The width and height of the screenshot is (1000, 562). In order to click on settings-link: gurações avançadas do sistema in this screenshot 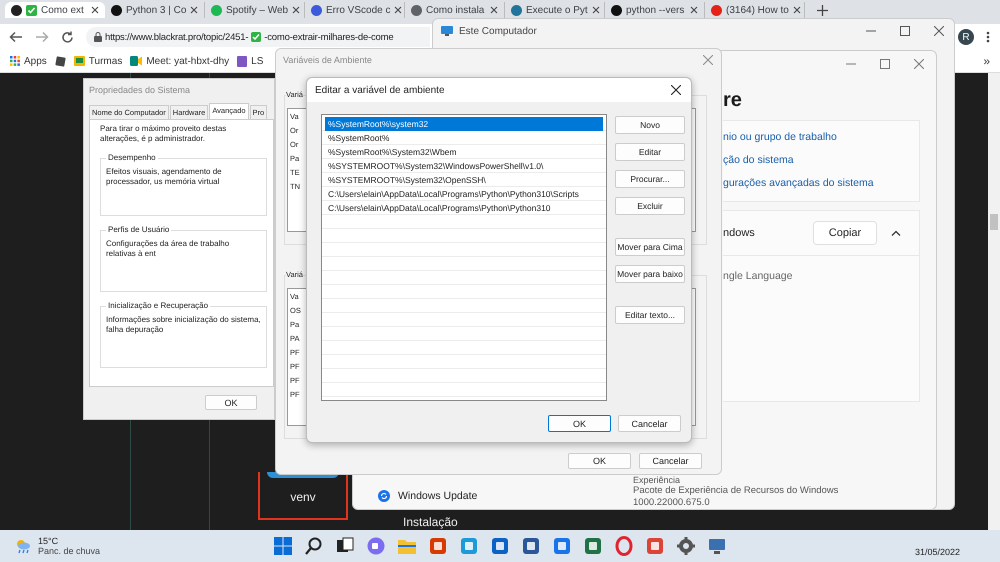, I will do `click(821, 183)`.